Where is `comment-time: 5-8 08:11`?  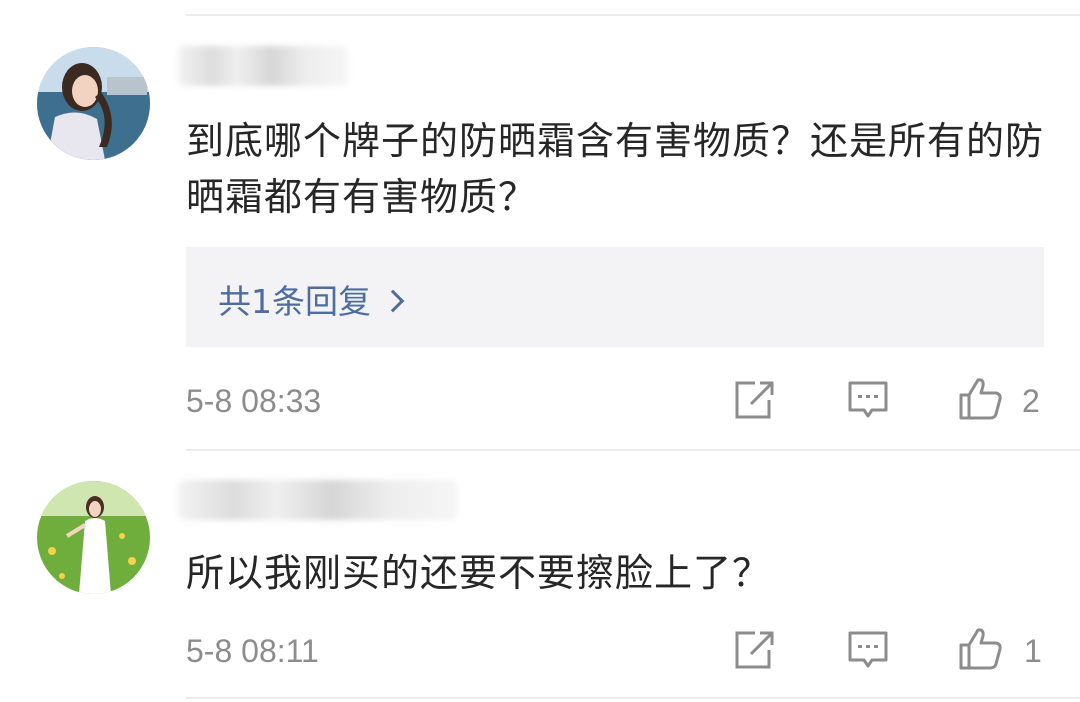 comment-time: 5-8 08:11 is located at coordinates (252, 651).